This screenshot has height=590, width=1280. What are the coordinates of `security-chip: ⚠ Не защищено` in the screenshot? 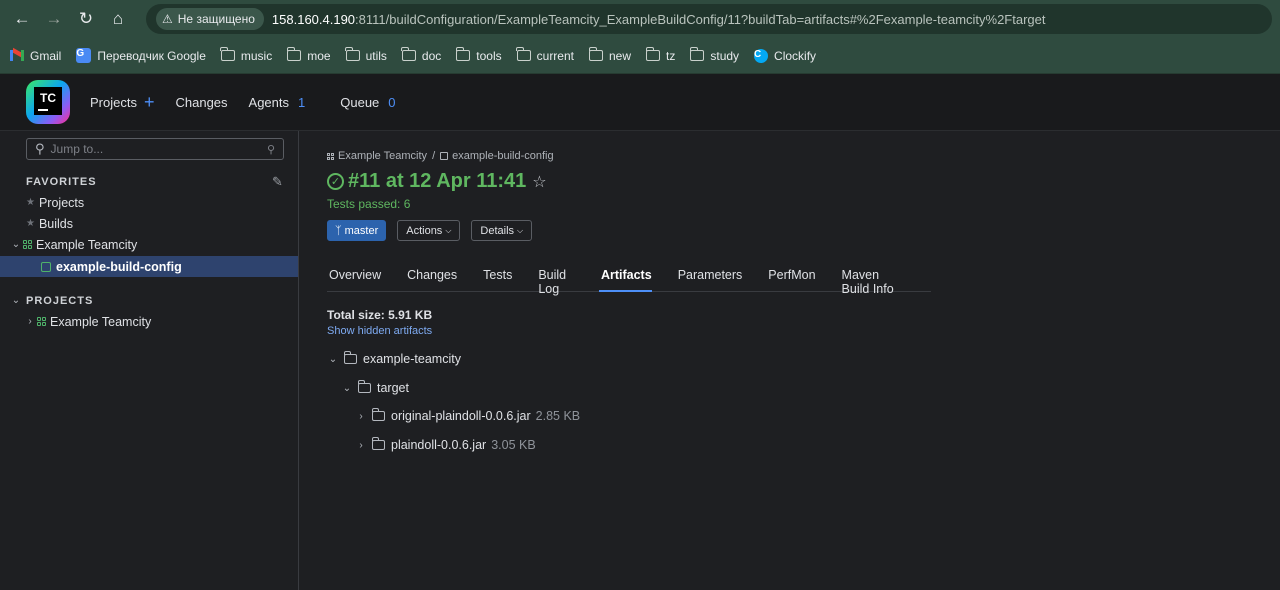 It's located at (210, 19).